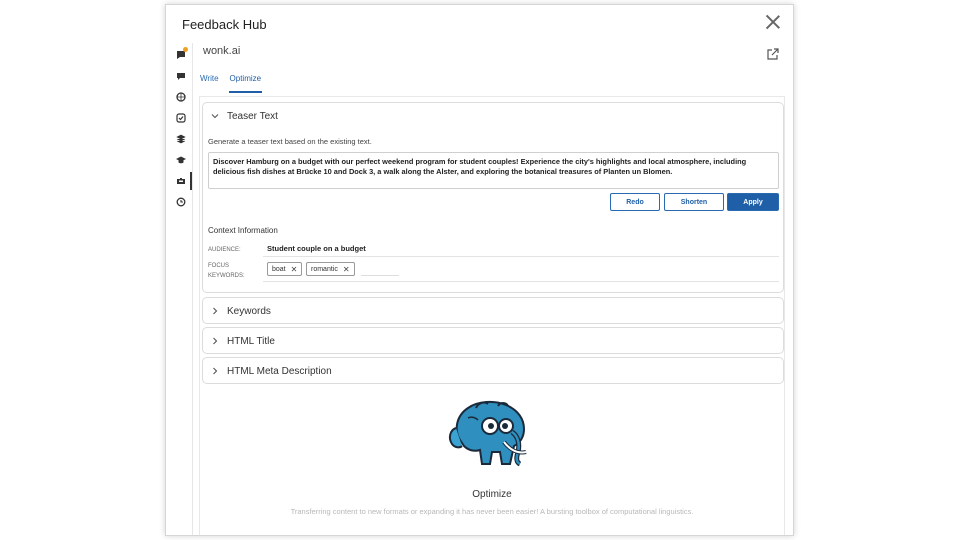 The image size is (960, 540). I want to click on feedback-icon, so click(181, 55).